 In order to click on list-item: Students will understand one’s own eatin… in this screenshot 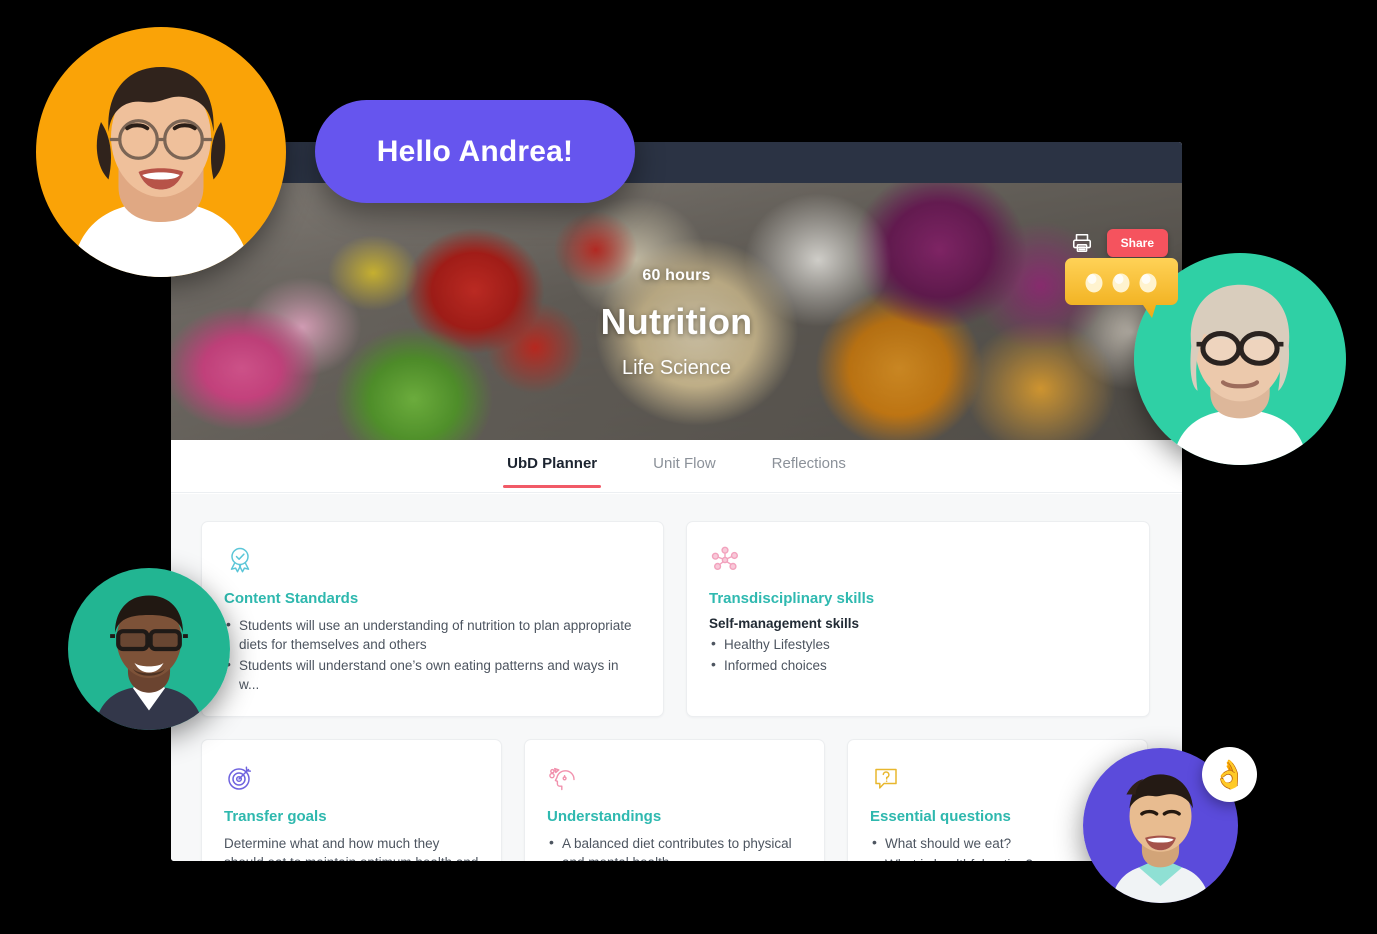, I will do `click(432, 674)`.